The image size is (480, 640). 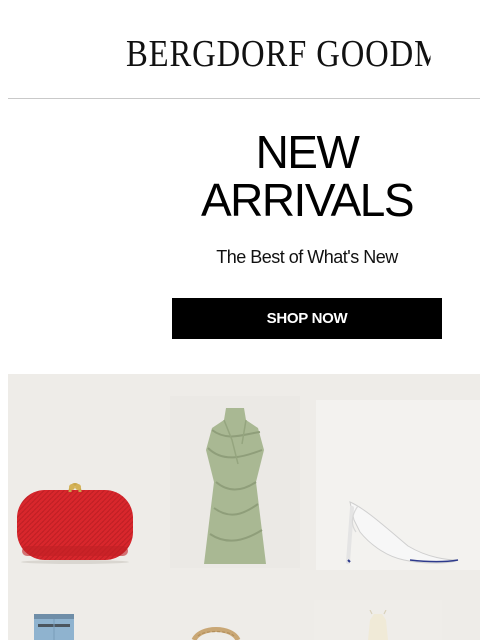 I want to click on hero-title-line-2: ARRIVALS, so click(x=307, y=200).